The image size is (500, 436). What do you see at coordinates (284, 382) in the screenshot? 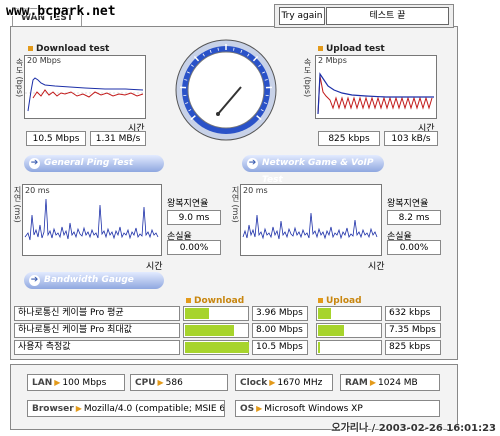
I see `clock-info: Clock ▶ 1670 MHz` at bounding box center [284, 382].